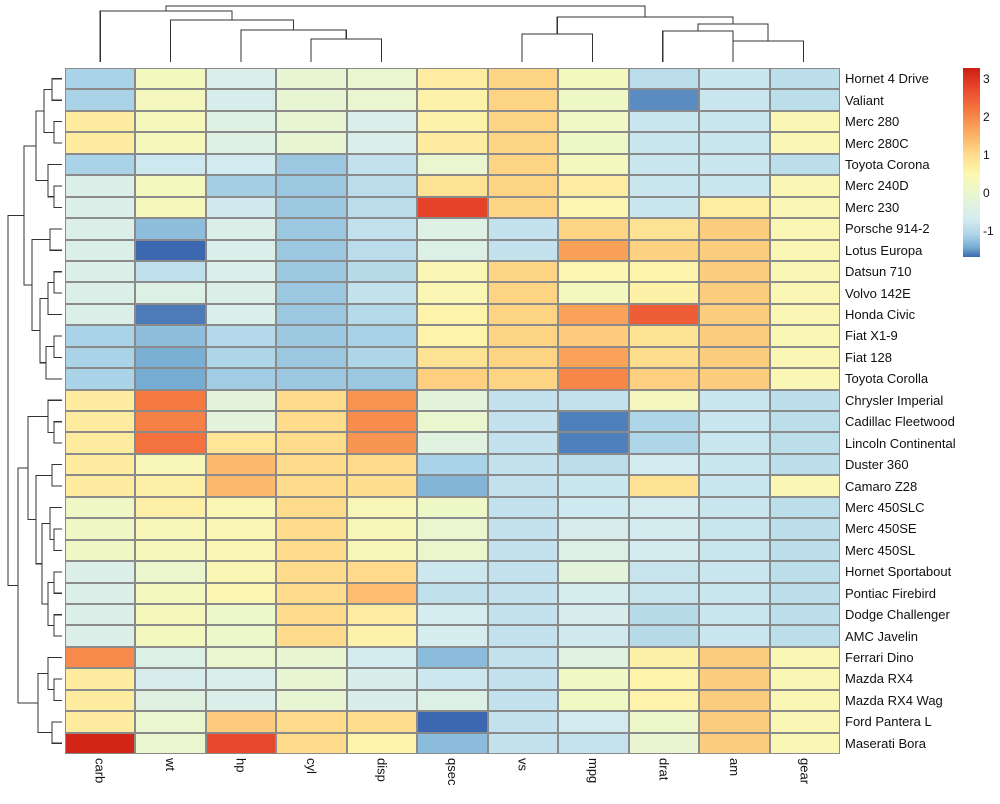 This screenshot has height=804, width=1000. What do you see at coordinates (452, 772) in the screenshot?
I see `column-label-text: qsec` at bounding box center [452, 772].